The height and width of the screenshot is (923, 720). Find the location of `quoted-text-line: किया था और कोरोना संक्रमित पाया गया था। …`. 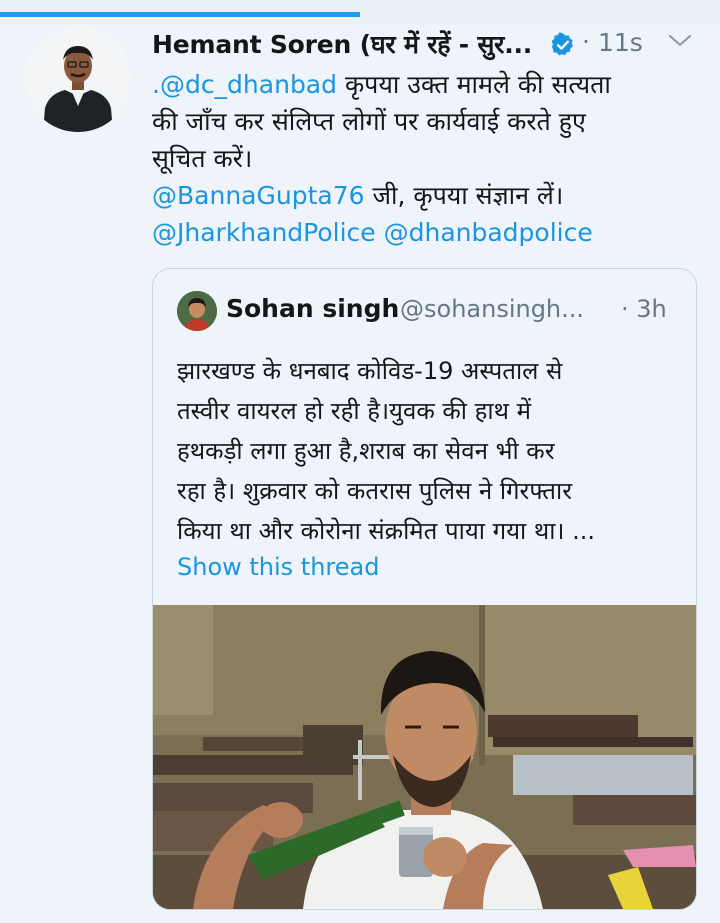

quoted-text-line: किया था और कोरोना संक्रमित पाया गया था। … is located at coordinates (386, 531).